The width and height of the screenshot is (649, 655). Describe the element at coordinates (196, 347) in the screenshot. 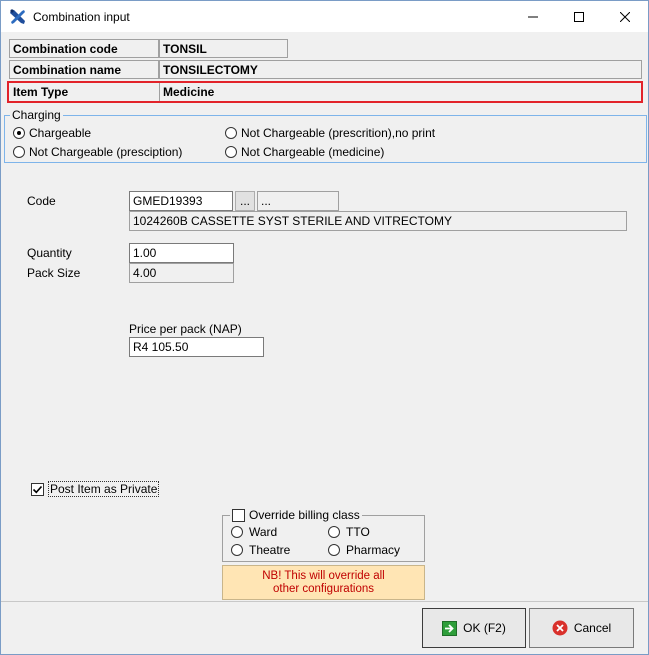

I see `price-input: R4 105.50` at that location.